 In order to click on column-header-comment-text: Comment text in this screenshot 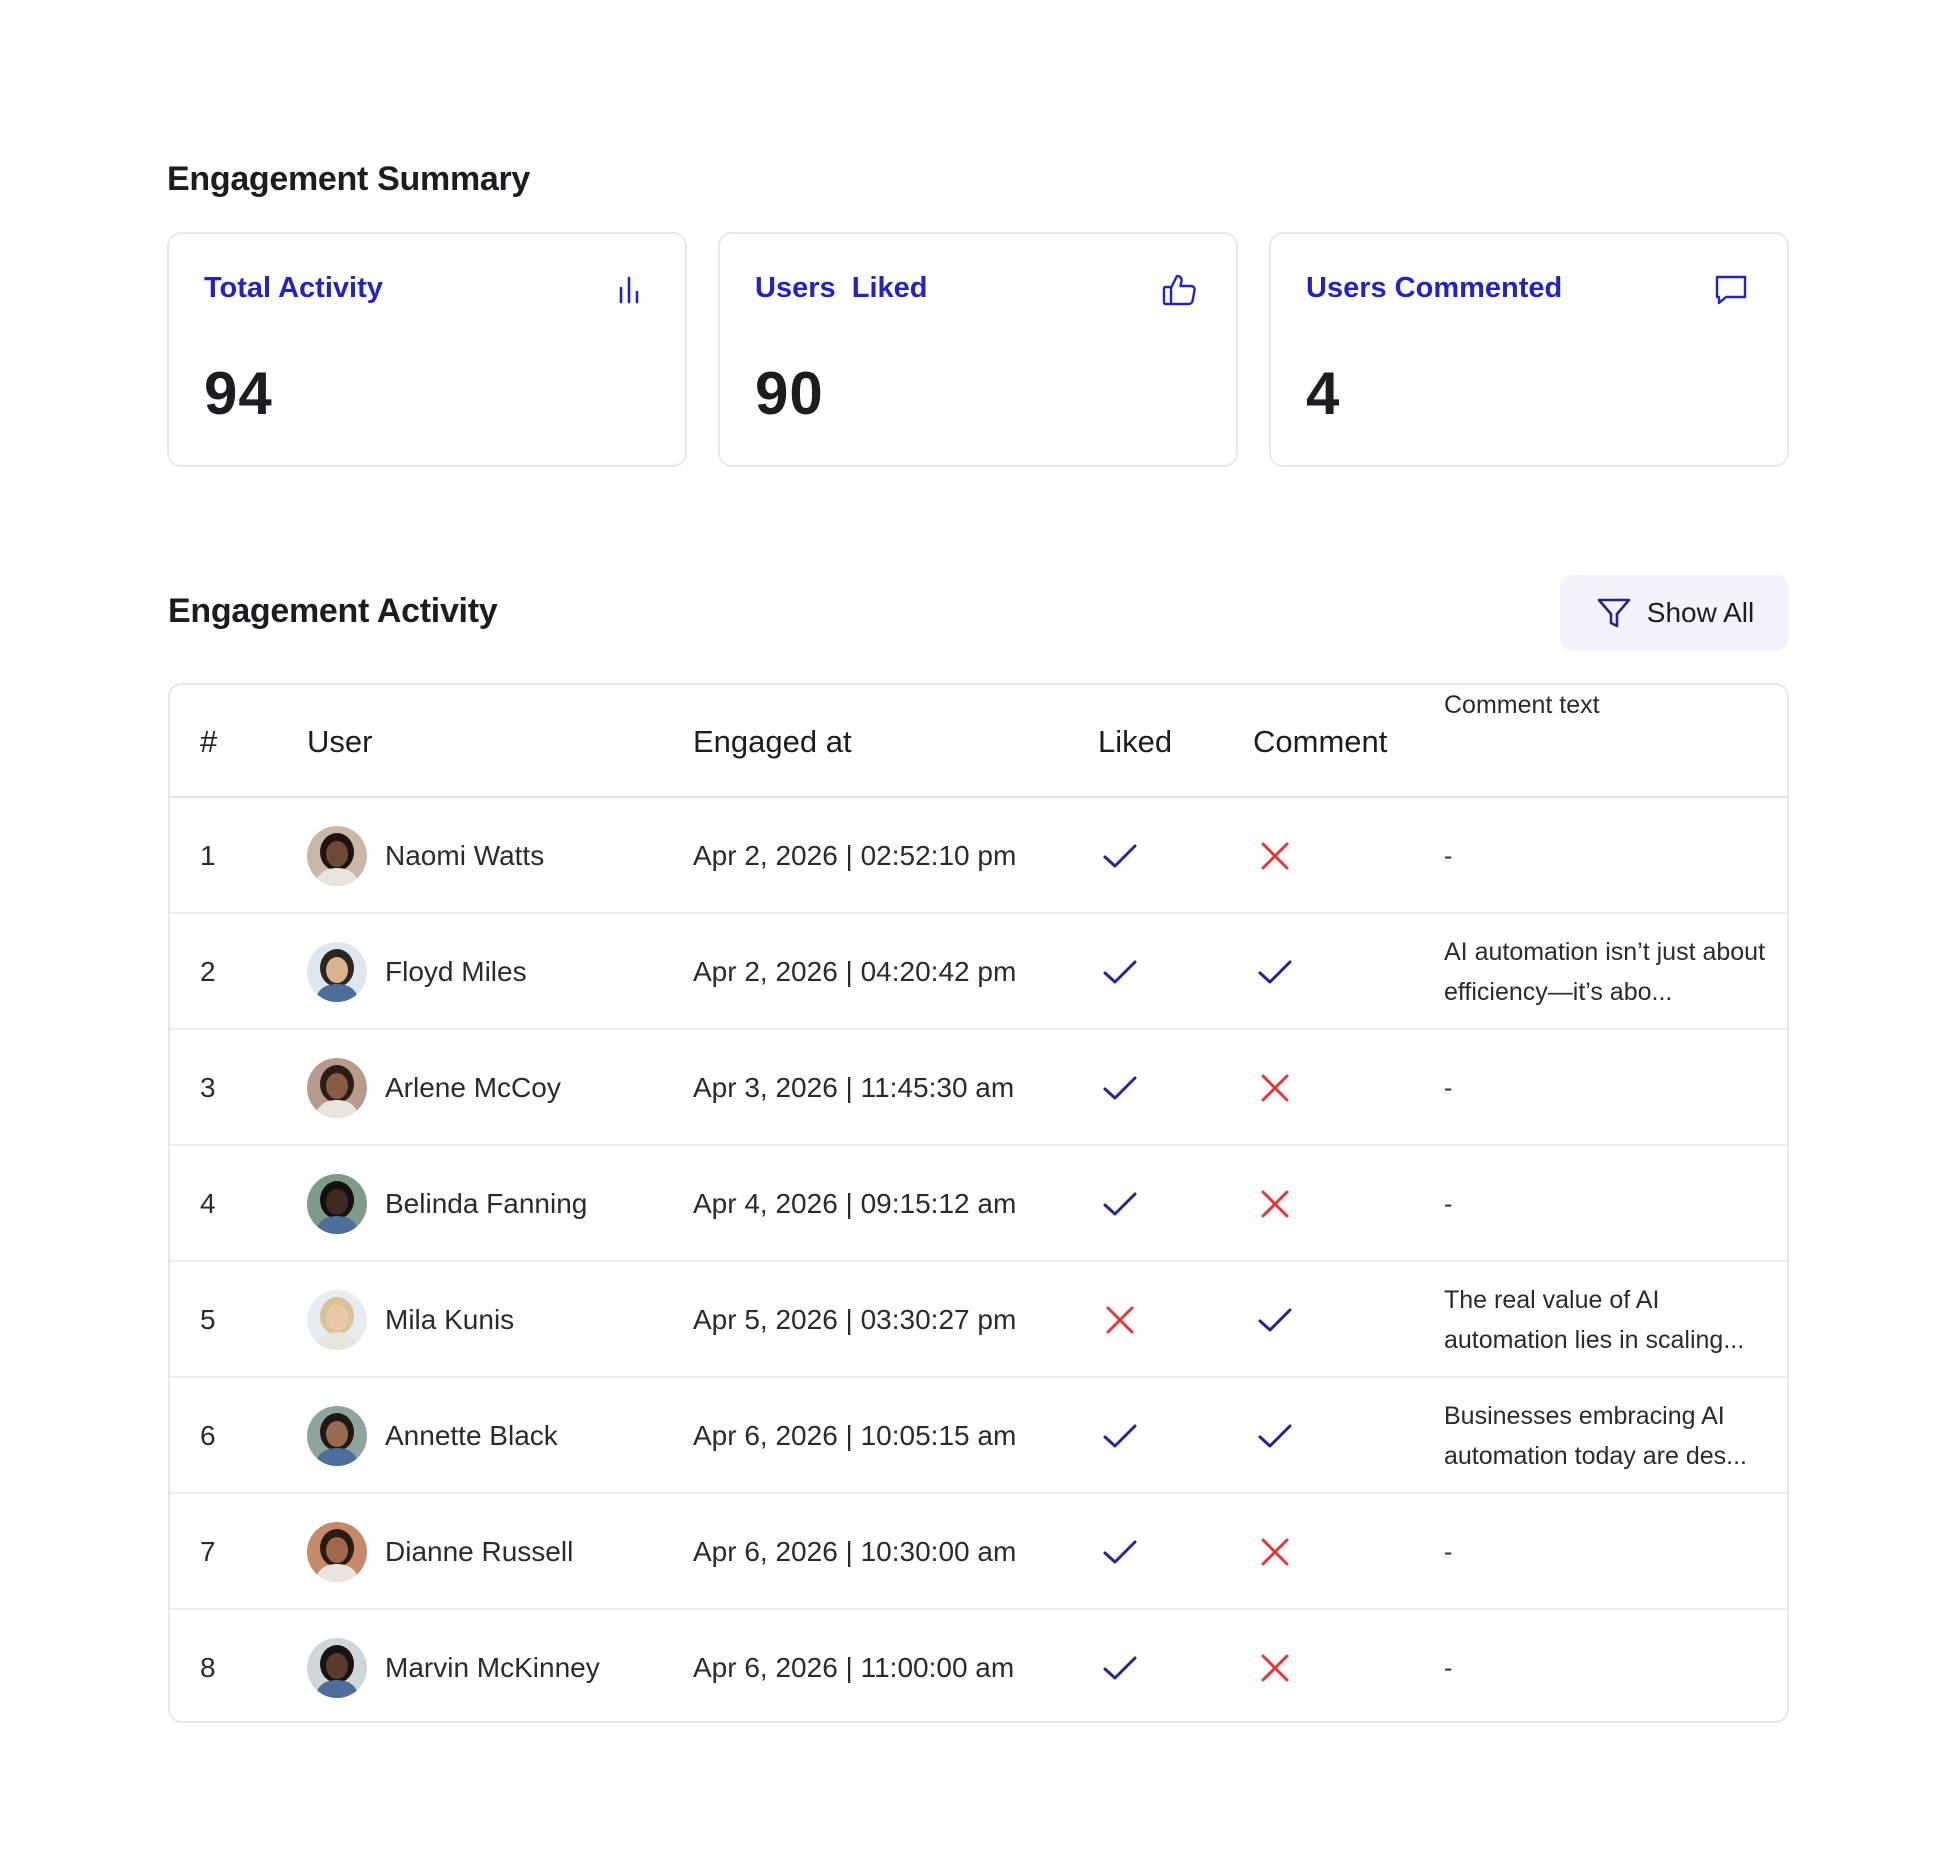, I will do `click(1522, 705)`.